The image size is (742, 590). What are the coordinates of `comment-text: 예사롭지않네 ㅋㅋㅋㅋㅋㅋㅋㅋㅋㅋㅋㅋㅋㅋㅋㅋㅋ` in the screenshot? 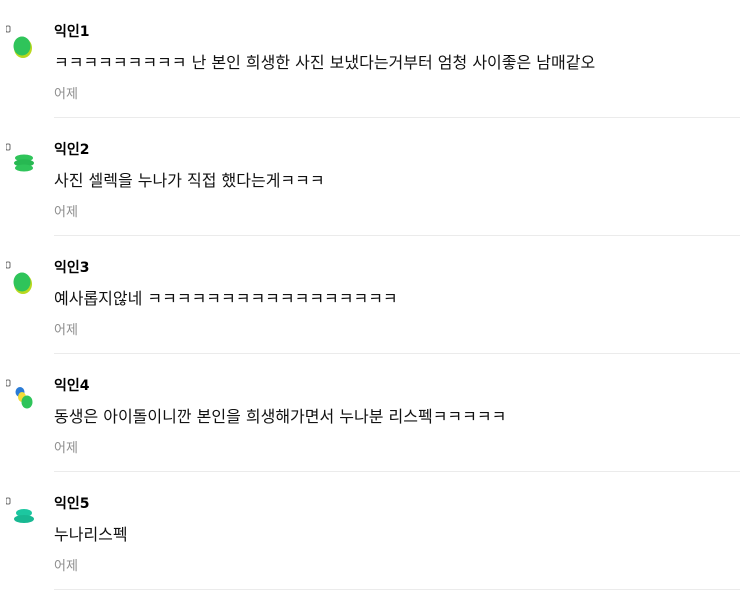 It's located at (226, 298).